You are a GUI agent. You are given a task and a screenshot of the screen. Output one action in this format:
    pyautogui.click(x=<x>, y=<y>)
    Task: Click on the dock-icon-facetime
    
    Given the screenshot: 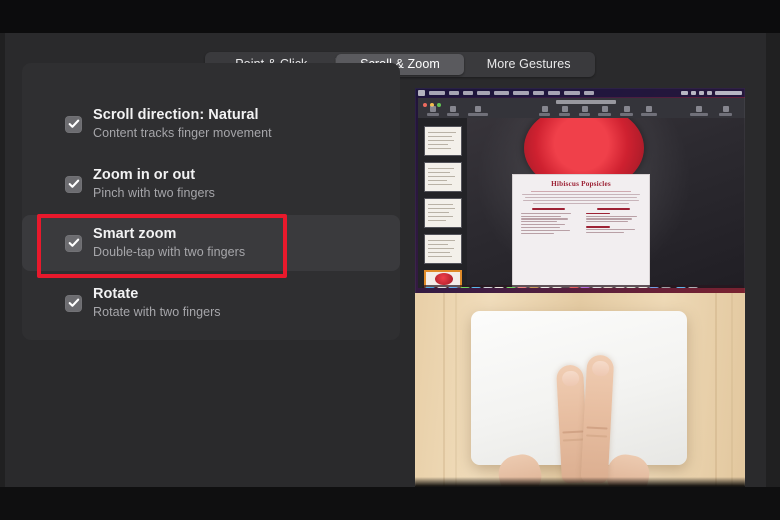 What is the action you would take?
    pyautogui.click(x=510, y=287)
    